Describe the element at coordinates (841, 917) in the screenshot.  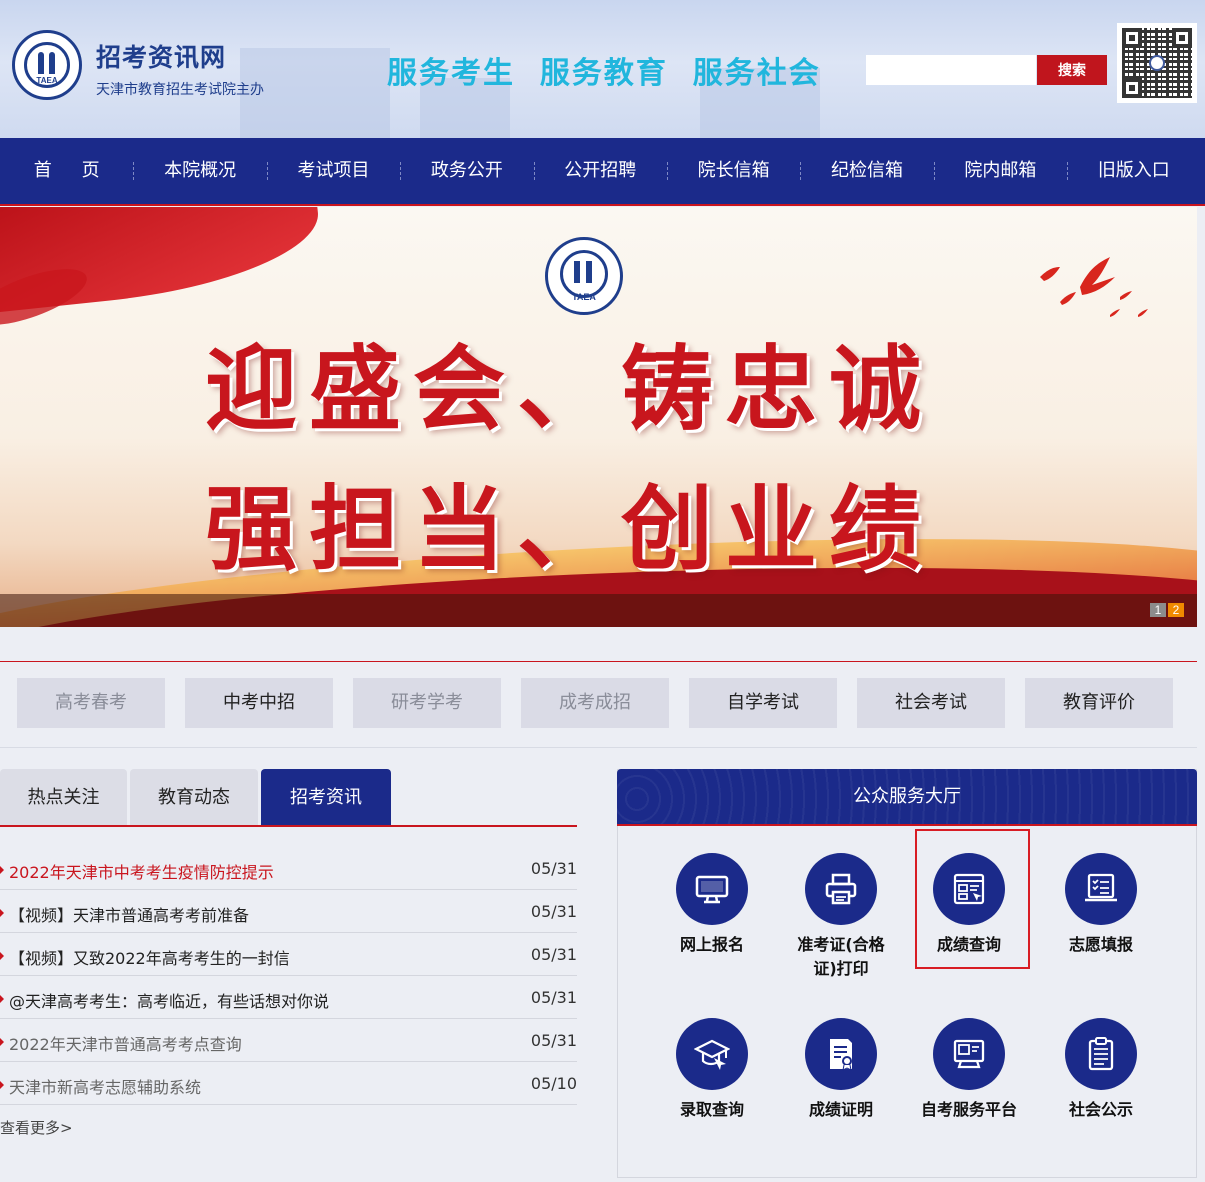
I see `service-admission-ticket-print: 准考证(合格证)打印` at that location.